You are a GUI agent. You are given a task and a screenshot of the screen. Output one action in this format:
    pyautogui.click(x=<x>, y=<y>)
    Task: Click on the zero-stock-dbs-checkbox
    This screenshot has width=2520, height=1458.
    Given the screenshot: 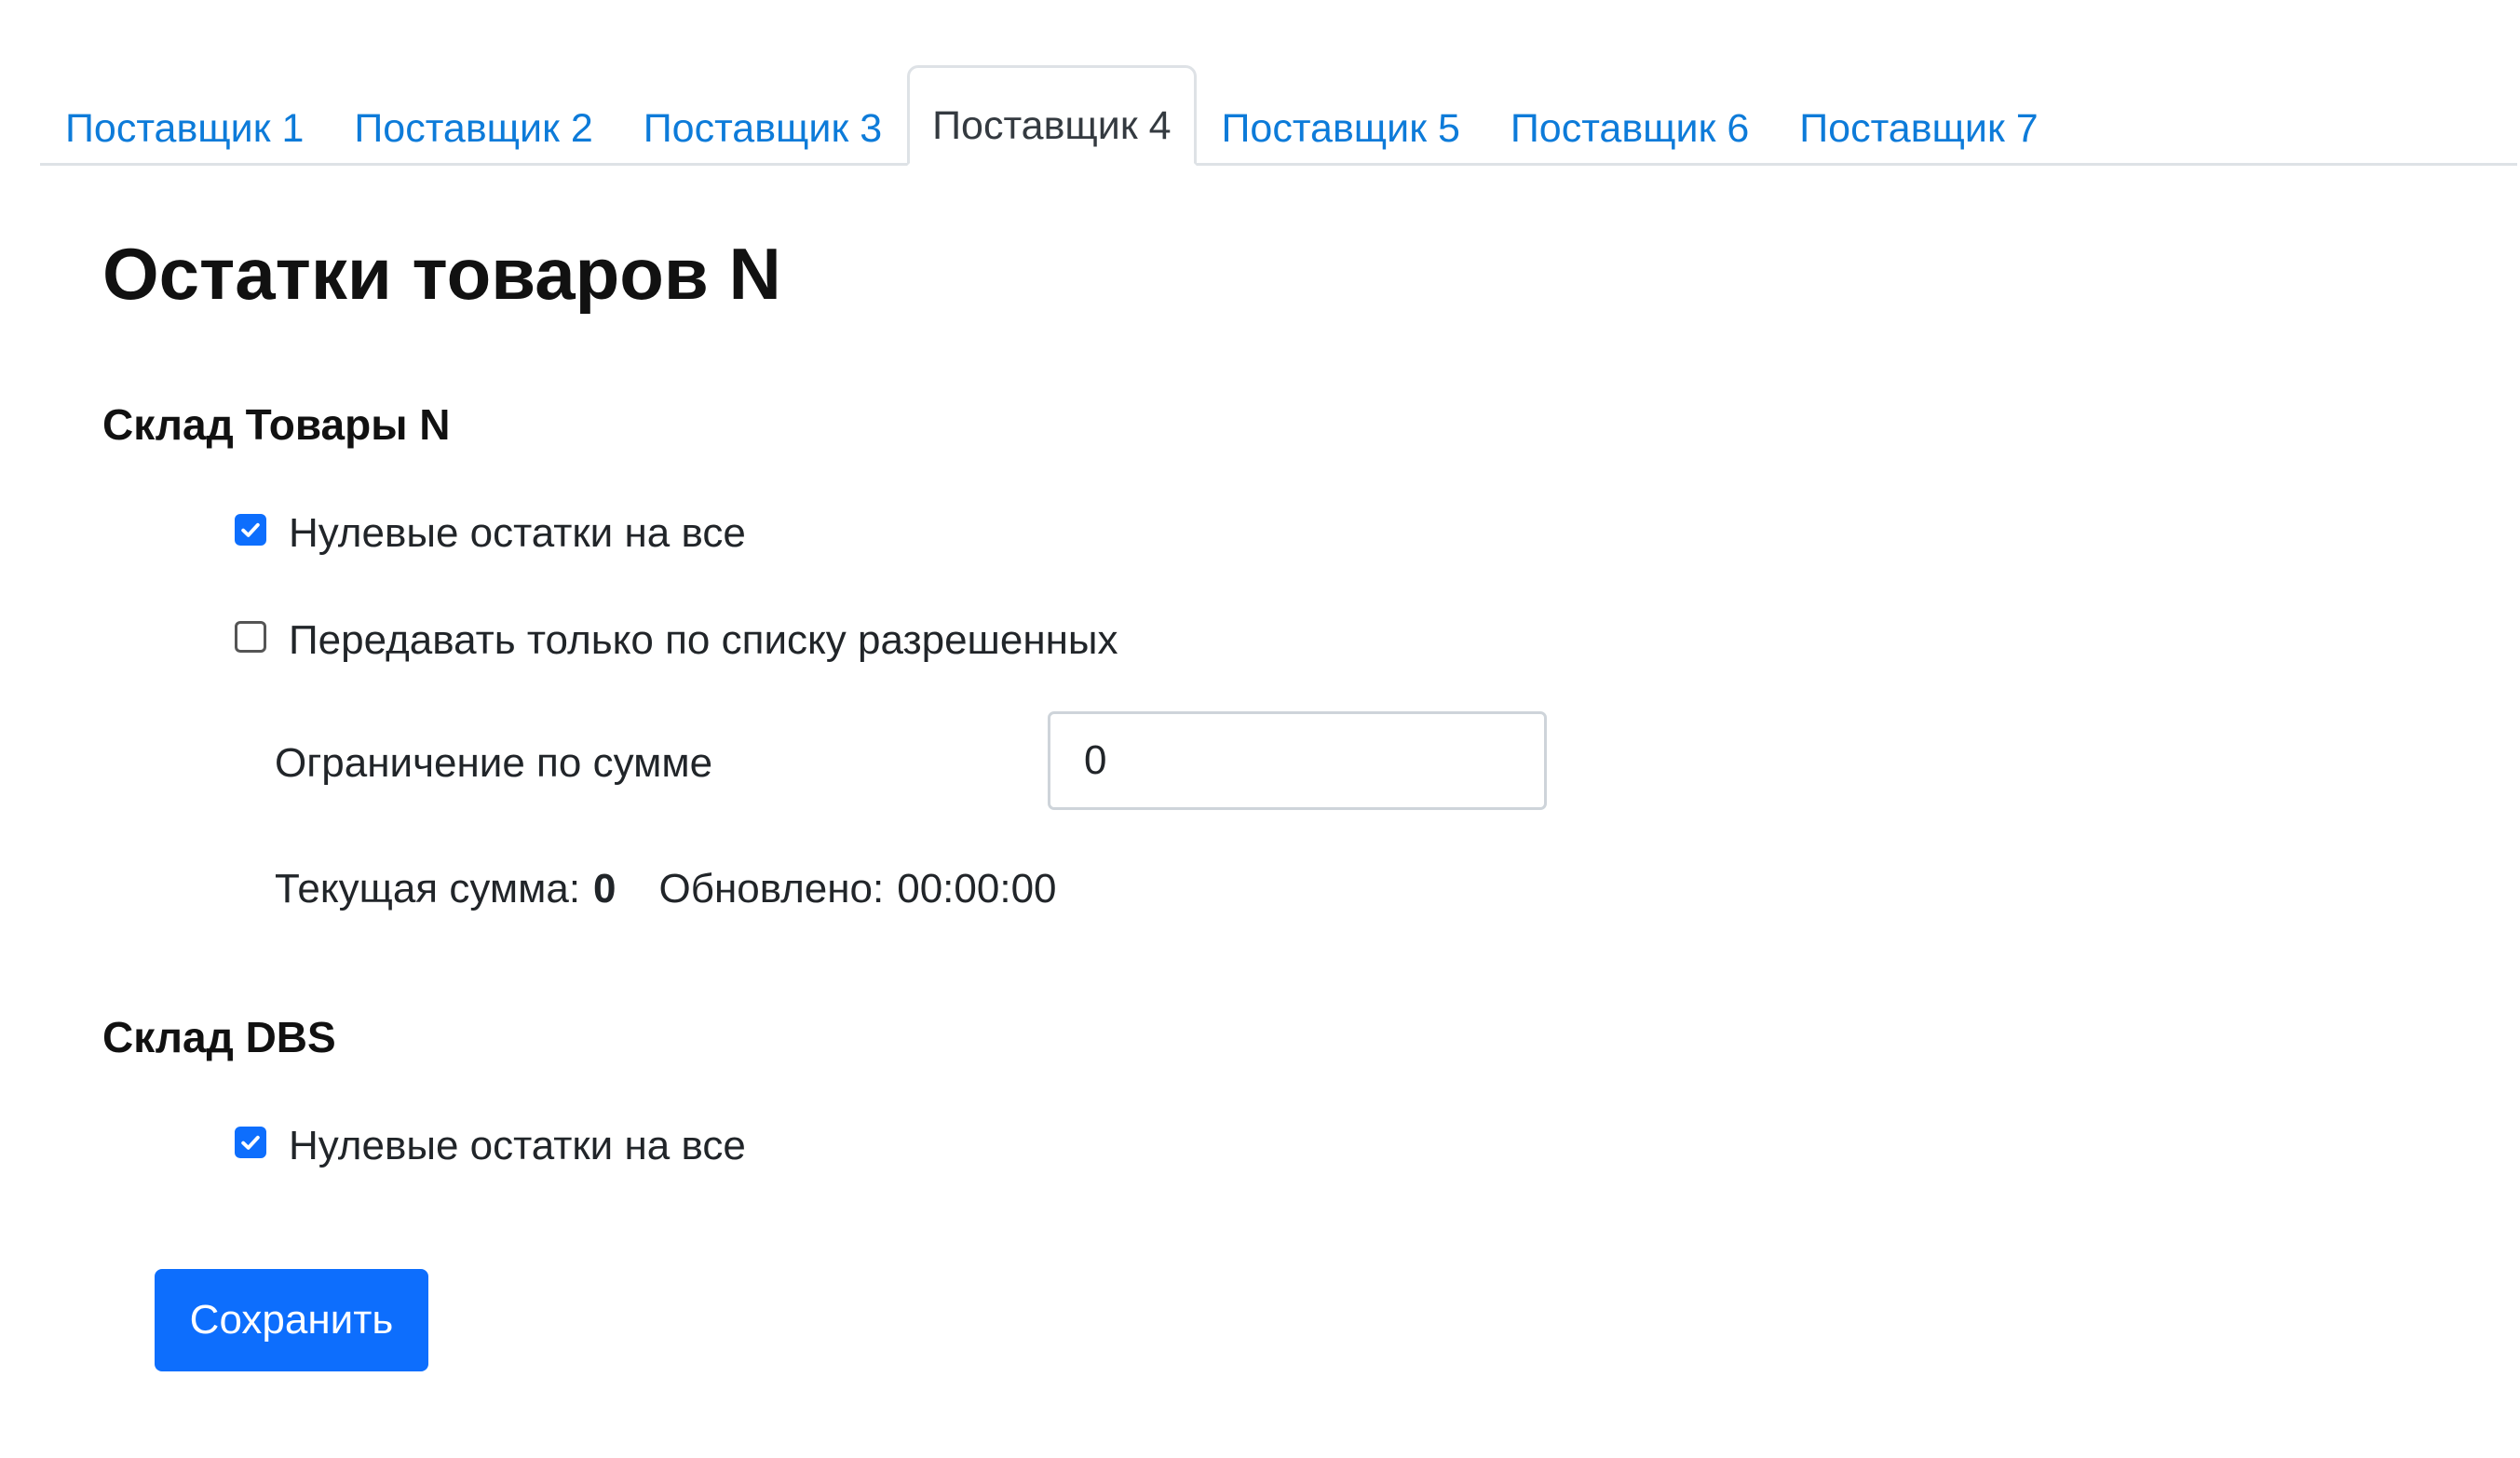 What is the action you would take?
    pyautogui.click(x=250, y=1143)
    